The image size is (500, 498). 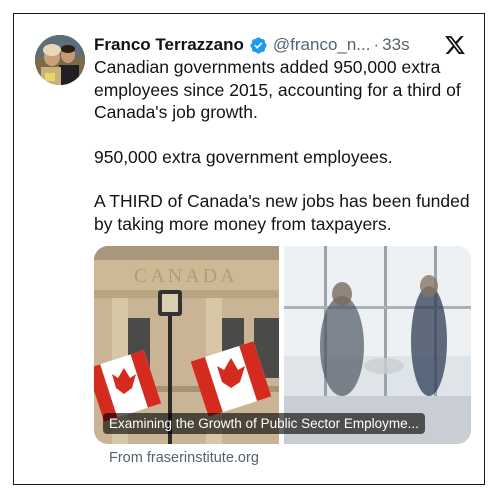 I want to click on avatar-photo, so click(x=60, y=60).